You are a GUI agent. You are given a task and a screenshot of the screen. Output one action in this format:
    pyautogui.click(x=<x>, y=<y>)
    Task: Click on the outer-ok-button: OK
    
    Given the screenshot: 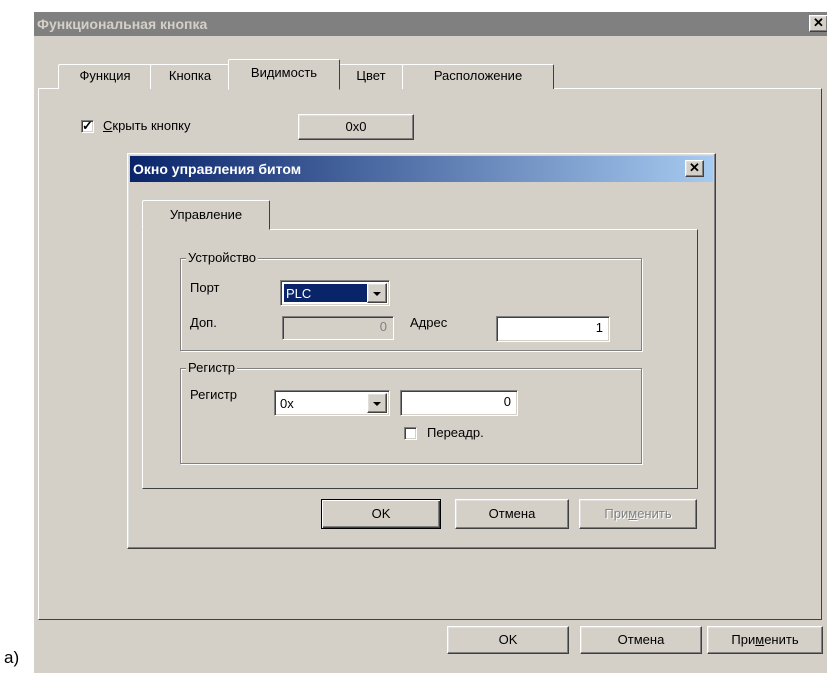 What is the action you would take?
    pyautogui.click(x=508, y=640)
    